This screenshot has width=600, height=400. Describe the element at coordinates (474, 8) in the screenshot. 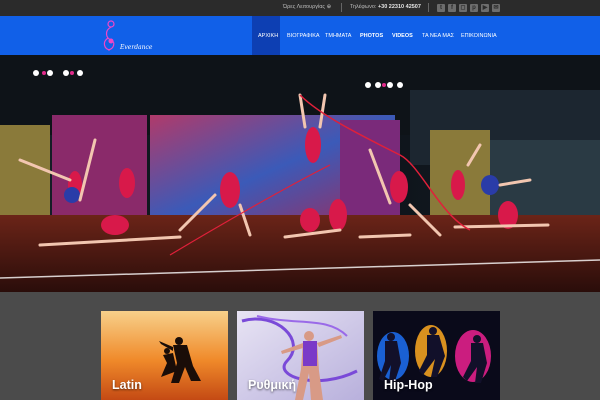

I see `pinterest-icon: p` at that location.